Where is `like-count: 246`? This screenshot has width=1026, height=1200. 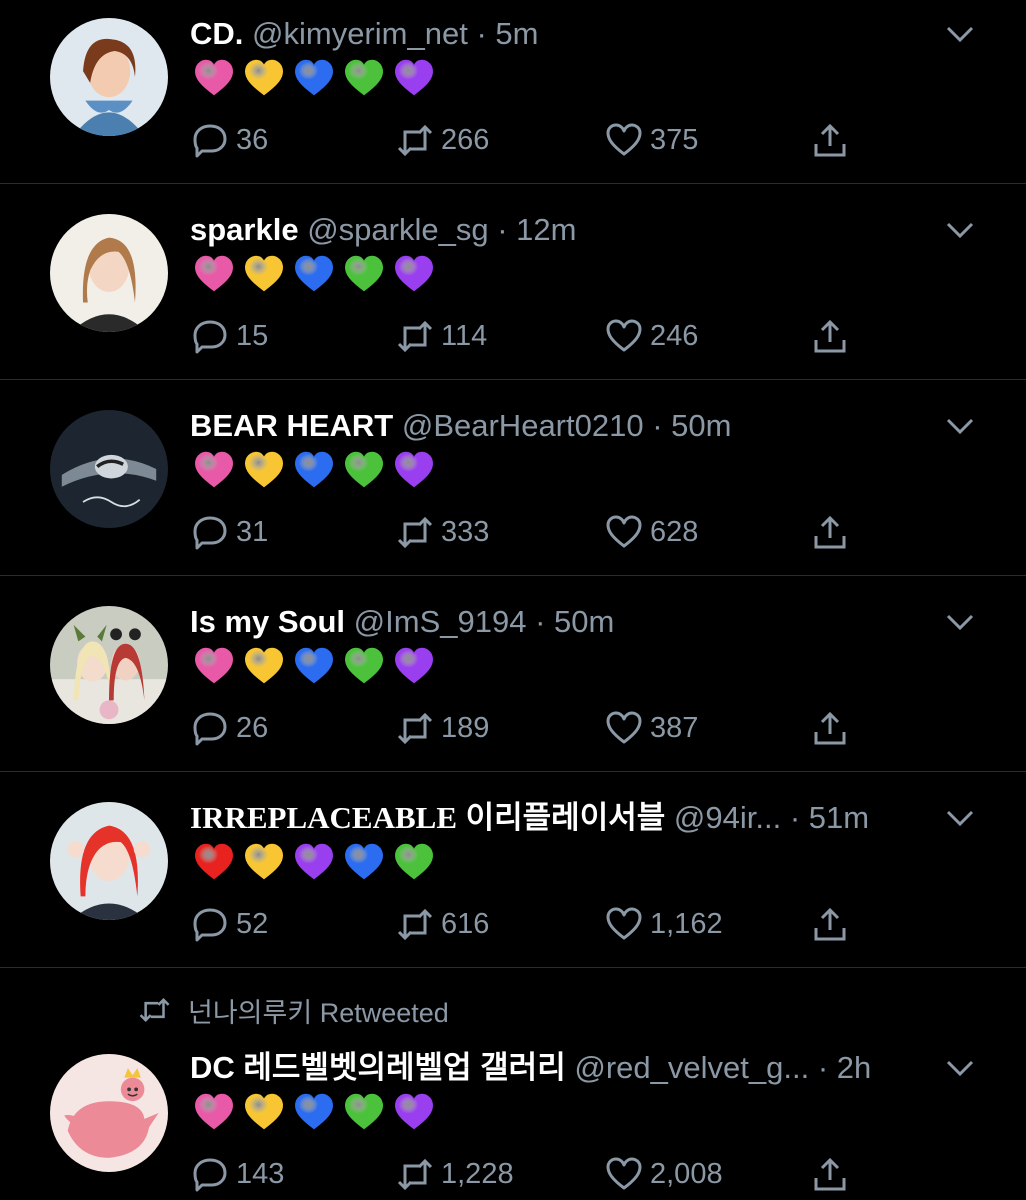
like-count: 246 is located at coordinates (674, 335).